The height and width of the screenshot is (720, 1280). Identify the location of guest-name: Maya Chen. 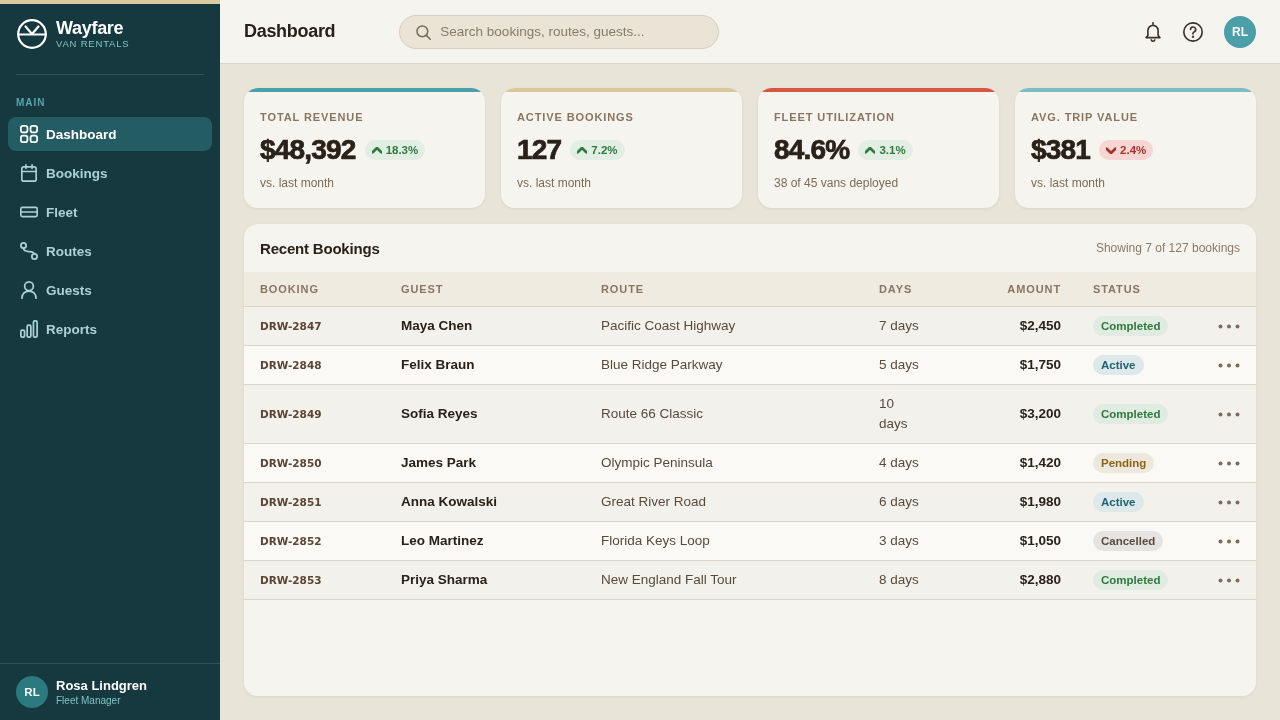
(437, 326).